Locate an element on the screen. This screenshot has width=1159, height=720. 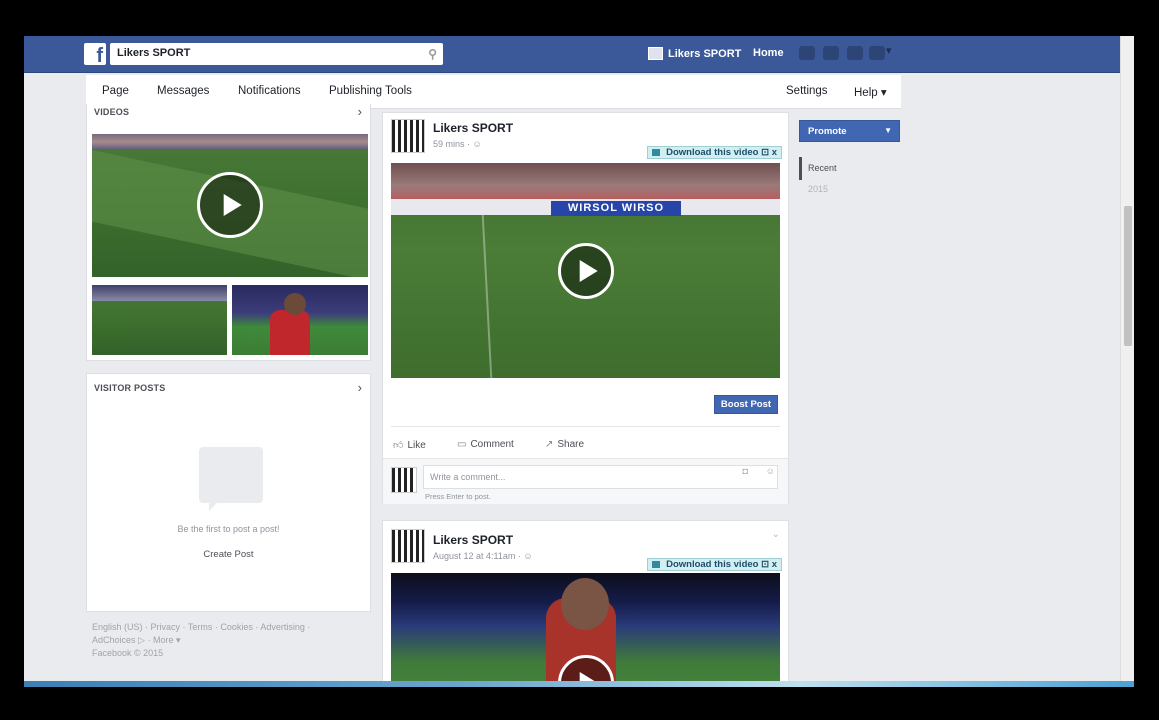
post-timestamp: 59 mins · ☺ is located at coordinates (457, 144).